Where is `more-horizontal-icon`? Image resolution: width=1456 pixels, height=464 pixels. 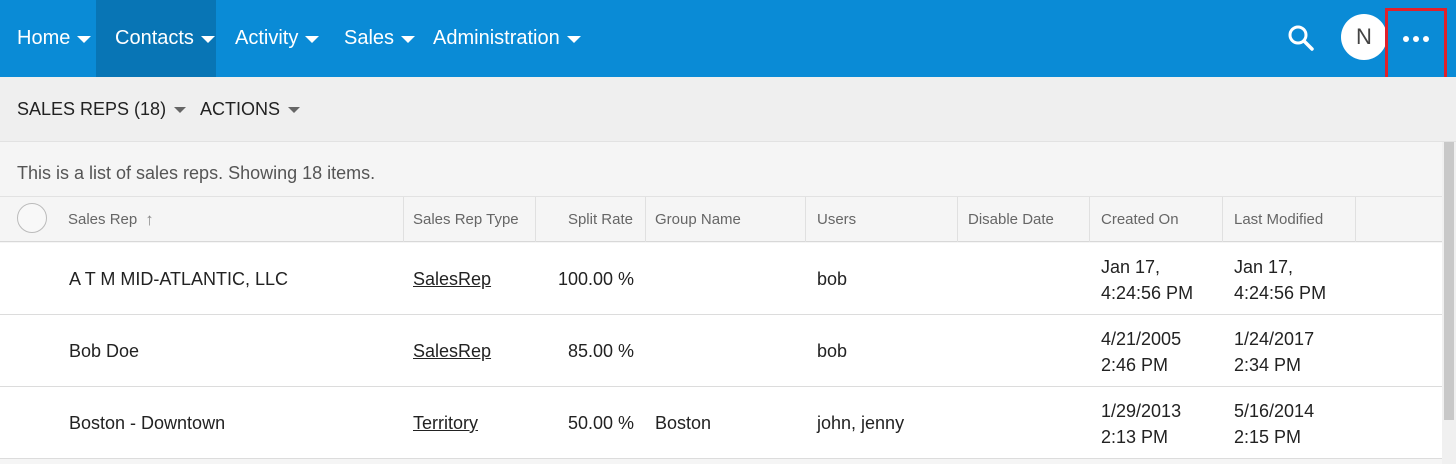 more-horizontal-icon is located at coordinates (1416, 38).